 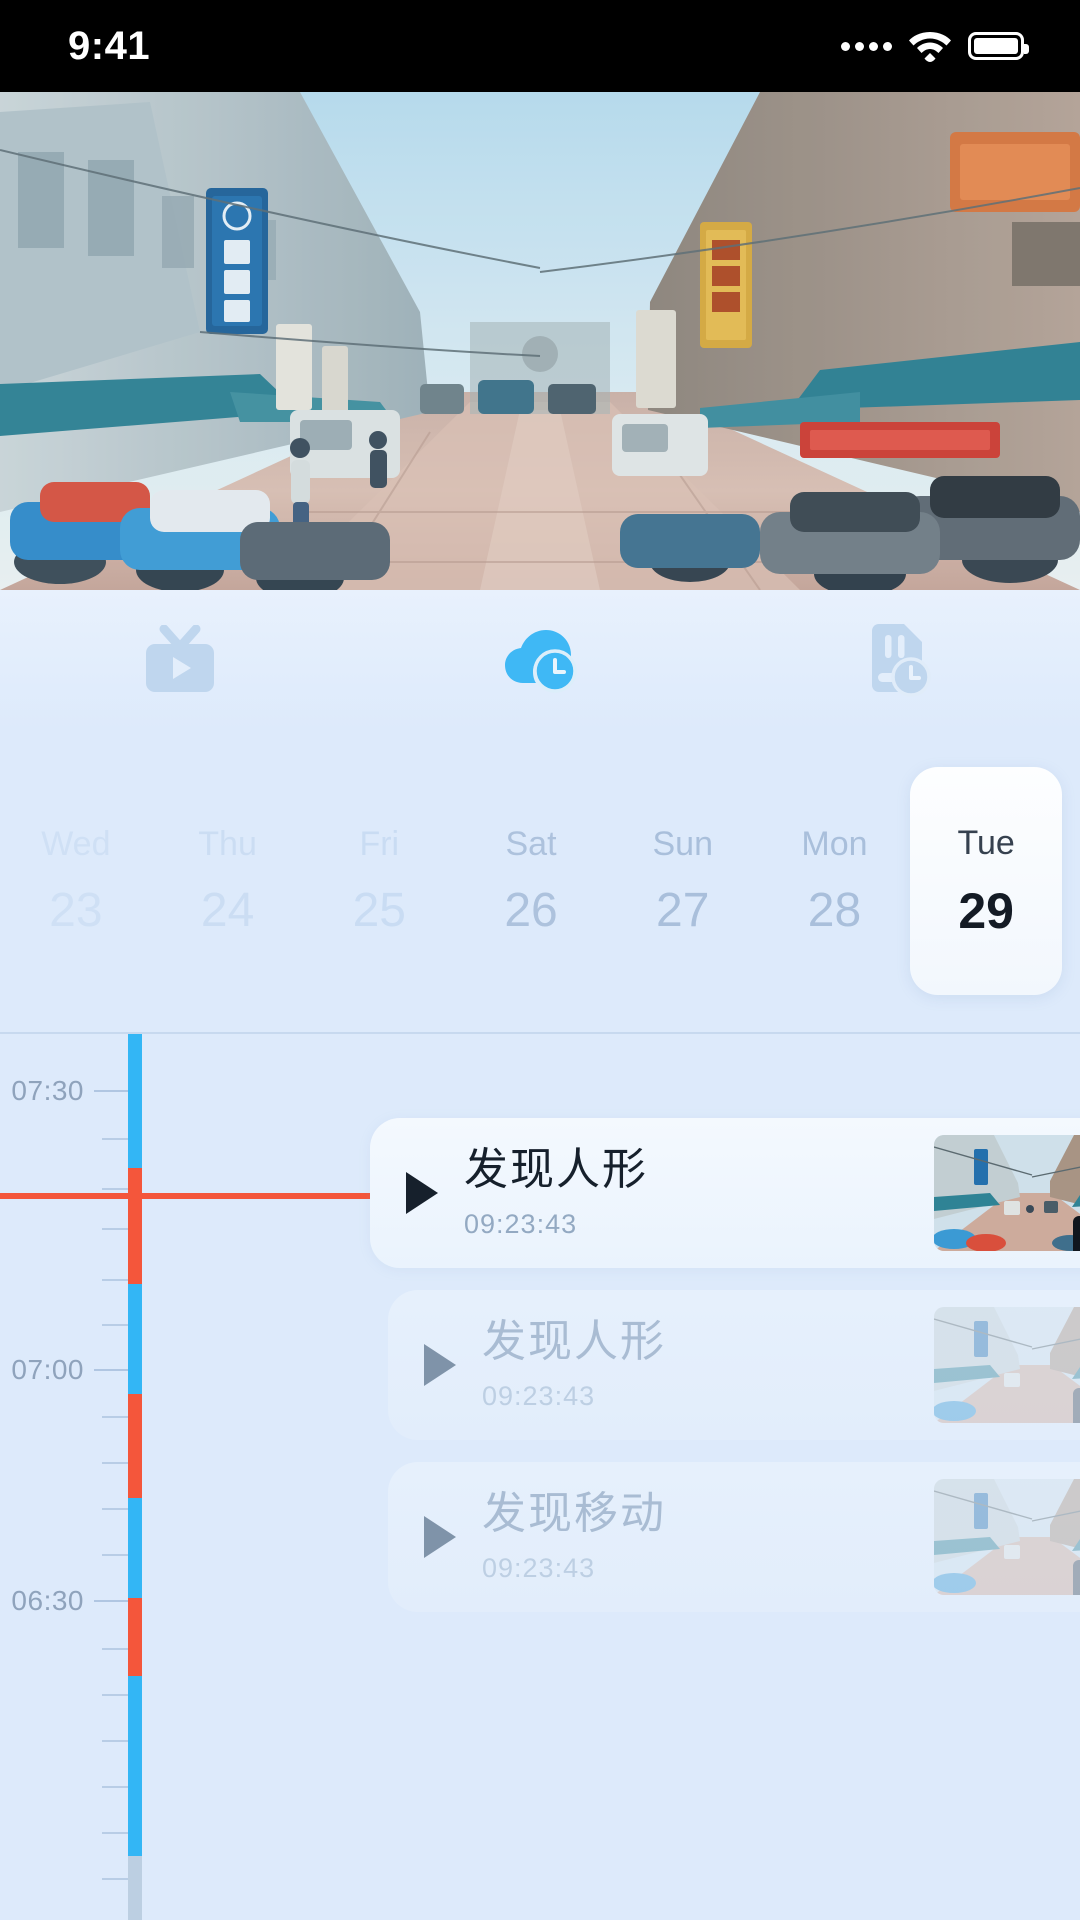 What do you see at coordinates (379, 910) in the screenshot?
I see `date-day: 25` at bounding box center [379, 910].